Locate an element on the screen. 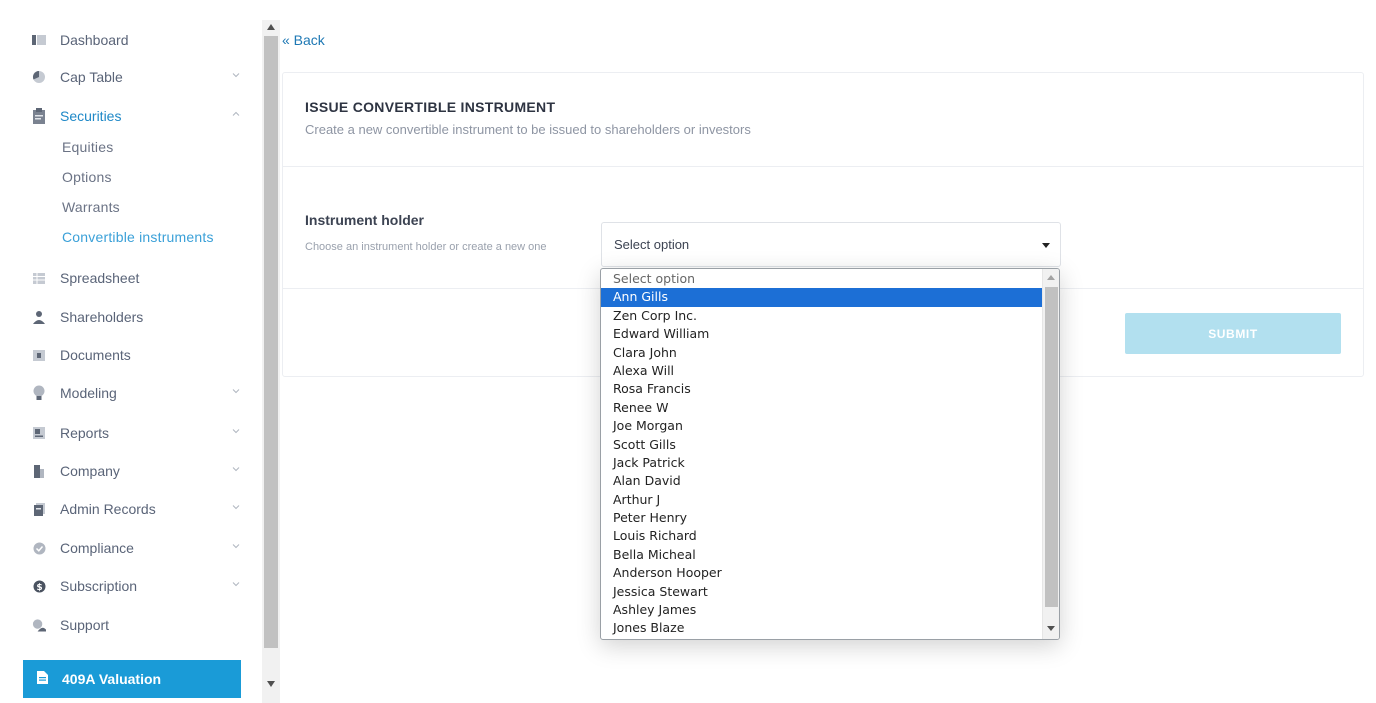  option-item: Alexa Will is located at coordinates (821, 371).